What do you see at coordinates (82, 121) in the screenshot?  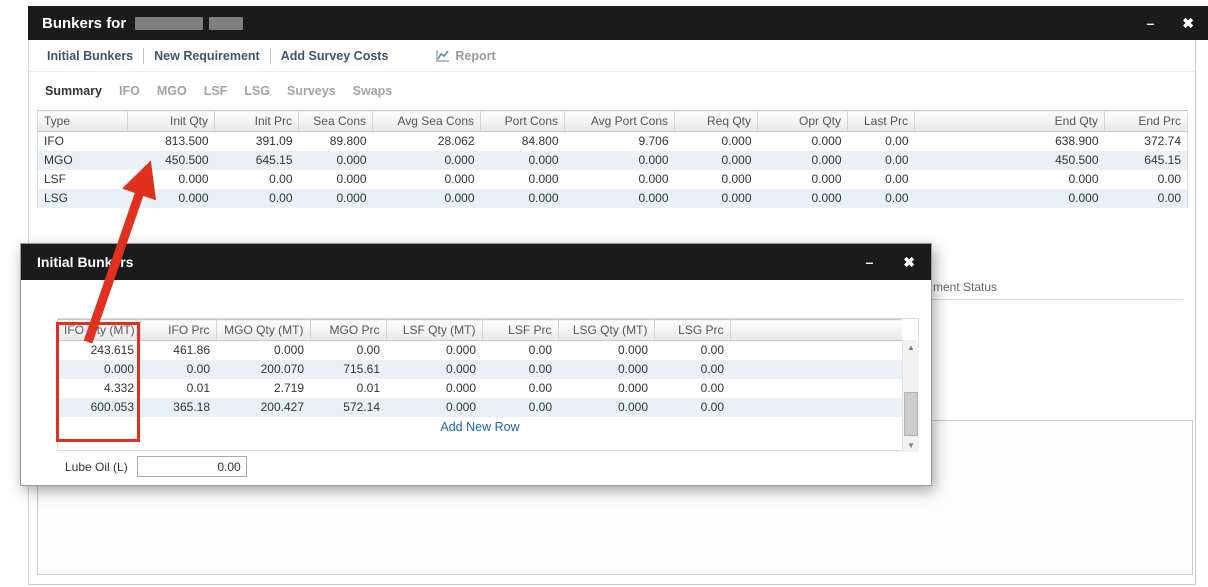 I see `column-header-type: Type` at bounding box center [82, 121].